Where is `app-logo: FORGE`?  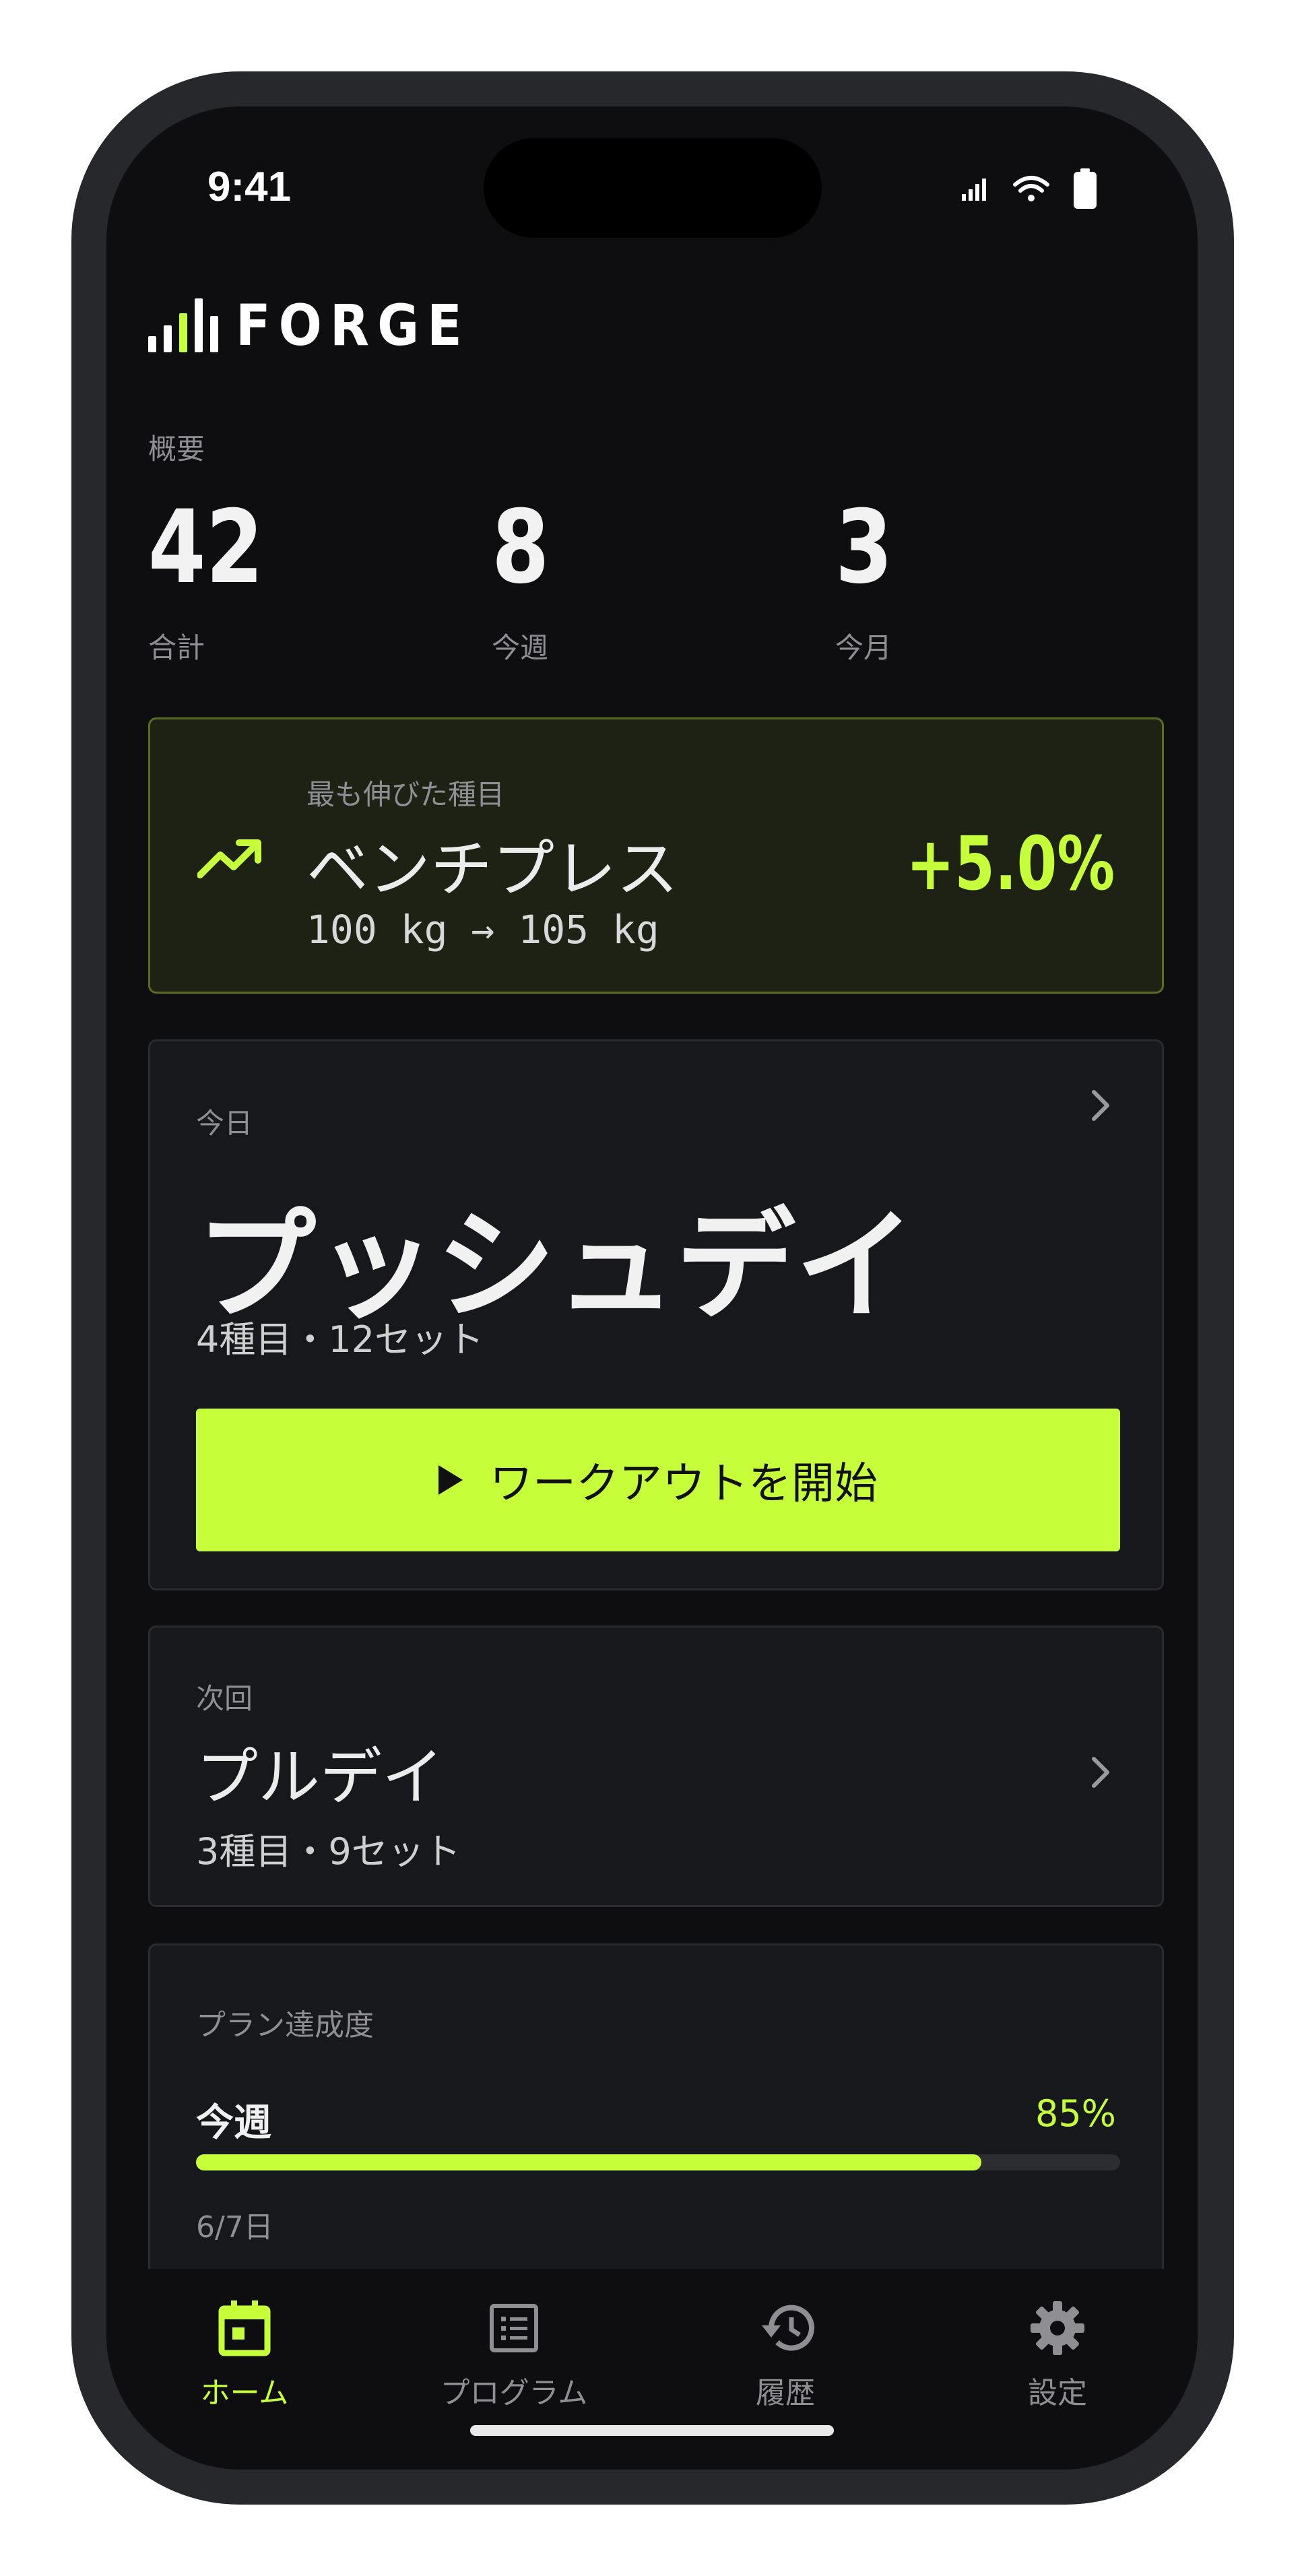
app-logo: FORGE is located at coordinates (309, 325).